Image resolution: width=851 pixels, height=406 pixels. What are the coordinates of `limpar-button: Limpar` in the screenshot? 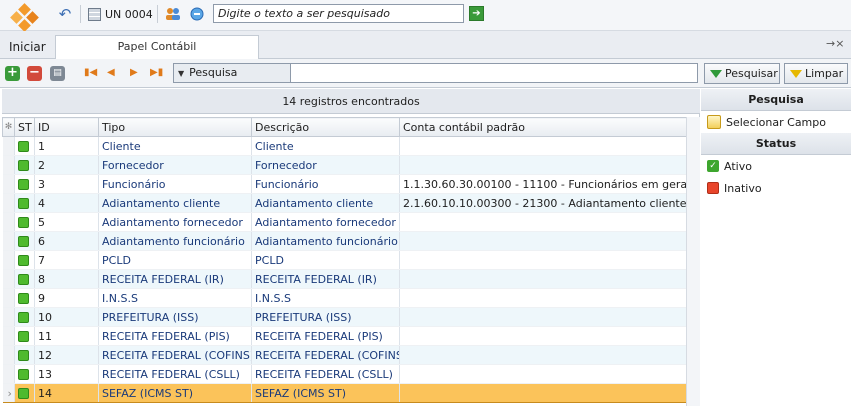 It's located at (816, 73).